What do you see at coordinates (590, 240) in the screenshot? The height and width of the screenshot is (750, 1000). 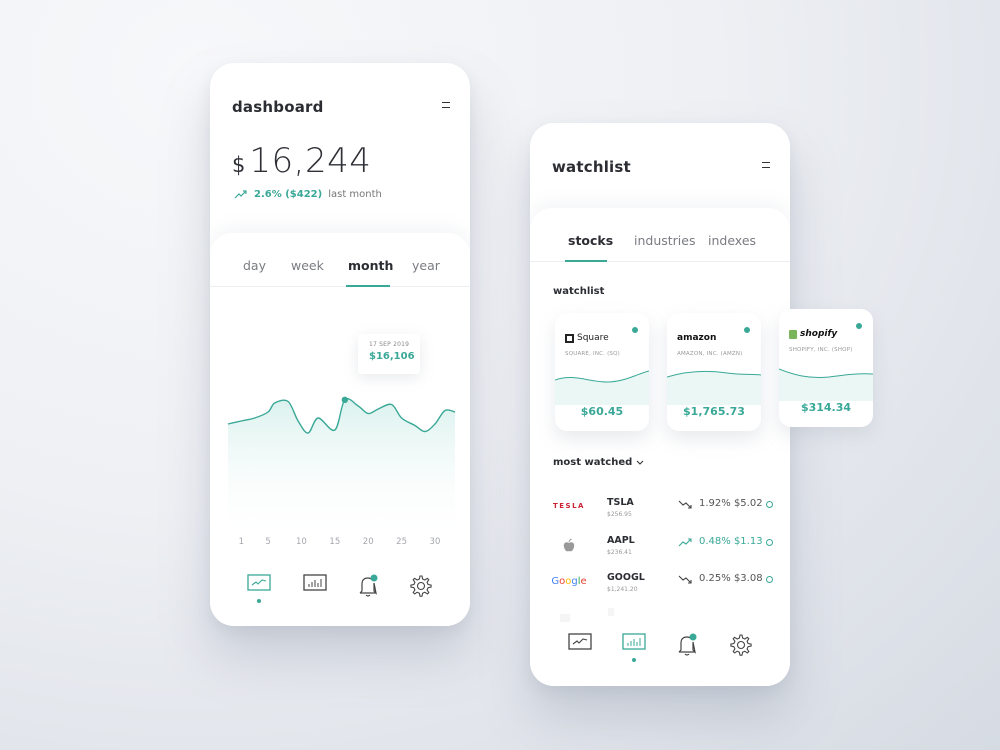 I see `tab-stocks: stocks` at bounding box center [590, 240].